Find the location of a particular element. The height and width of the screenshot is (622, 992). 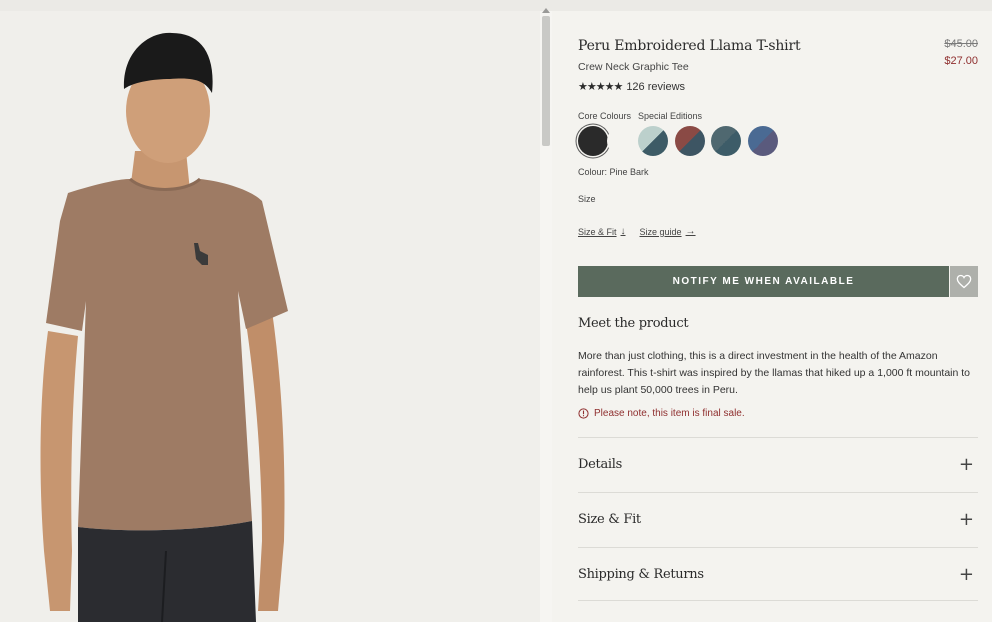

top-bar is located at coordinates (496, 5).